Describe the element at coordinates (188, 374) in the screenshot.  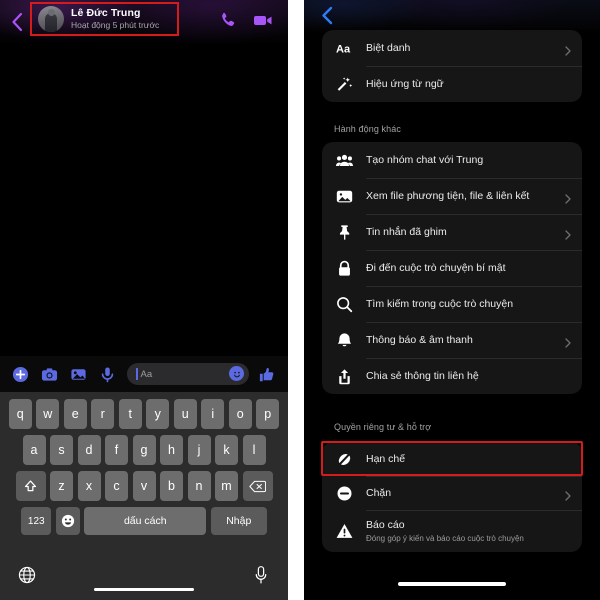
I see `message-input: Aa` at that location.